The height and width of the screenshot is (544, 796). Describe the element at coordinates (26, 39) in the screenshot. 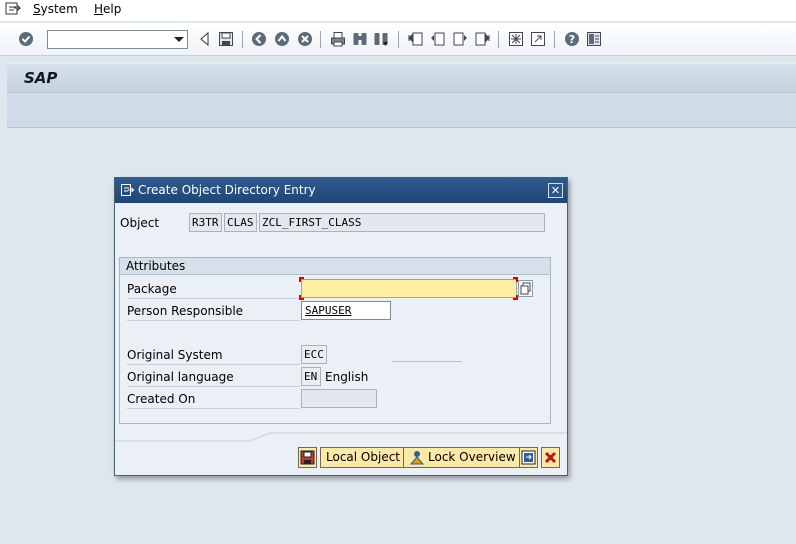

I see `enter-icon` at that location.